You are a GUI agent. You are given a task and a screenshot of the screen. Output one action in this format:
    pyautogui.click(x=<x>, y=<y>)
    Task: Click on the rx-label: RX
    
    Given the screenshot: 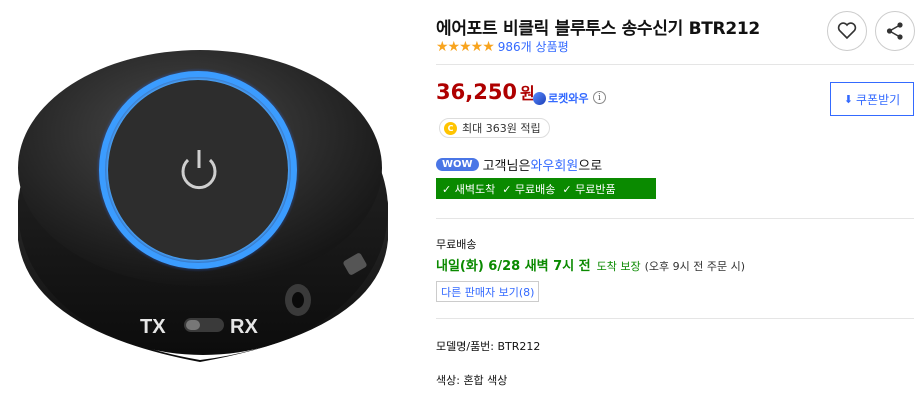 What is the action you would take?
    pyautogui.click(x=244, y=327)
    